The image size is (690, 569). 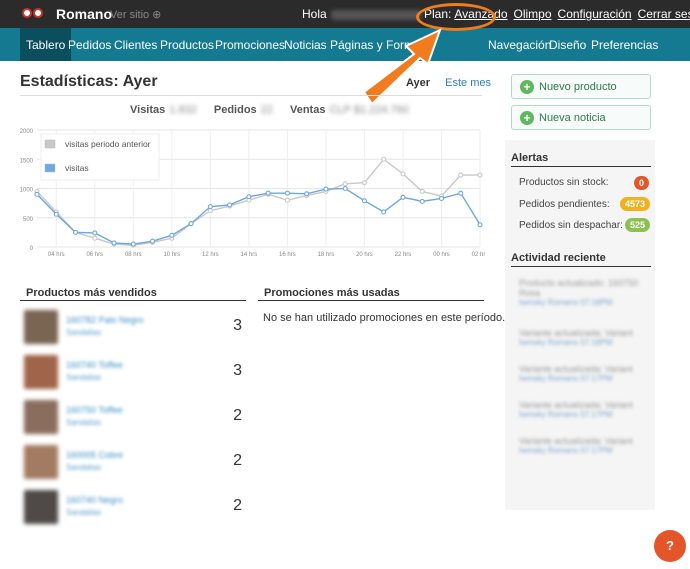 What do you see at coordinates (595, 14) in the screenshot?
I see `settings-link: Configuración` at bounding box center [595, 14].